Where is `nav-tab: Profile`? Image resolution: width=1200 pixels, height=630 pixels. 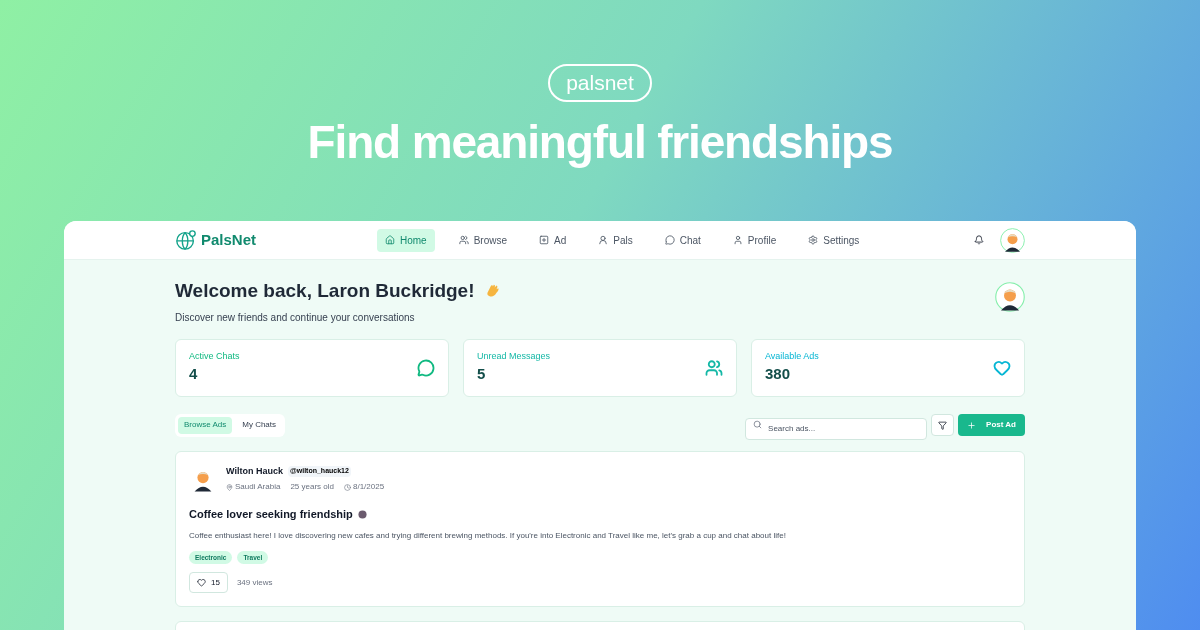
nav-tab: Profile is located at coordinates (754, 240).